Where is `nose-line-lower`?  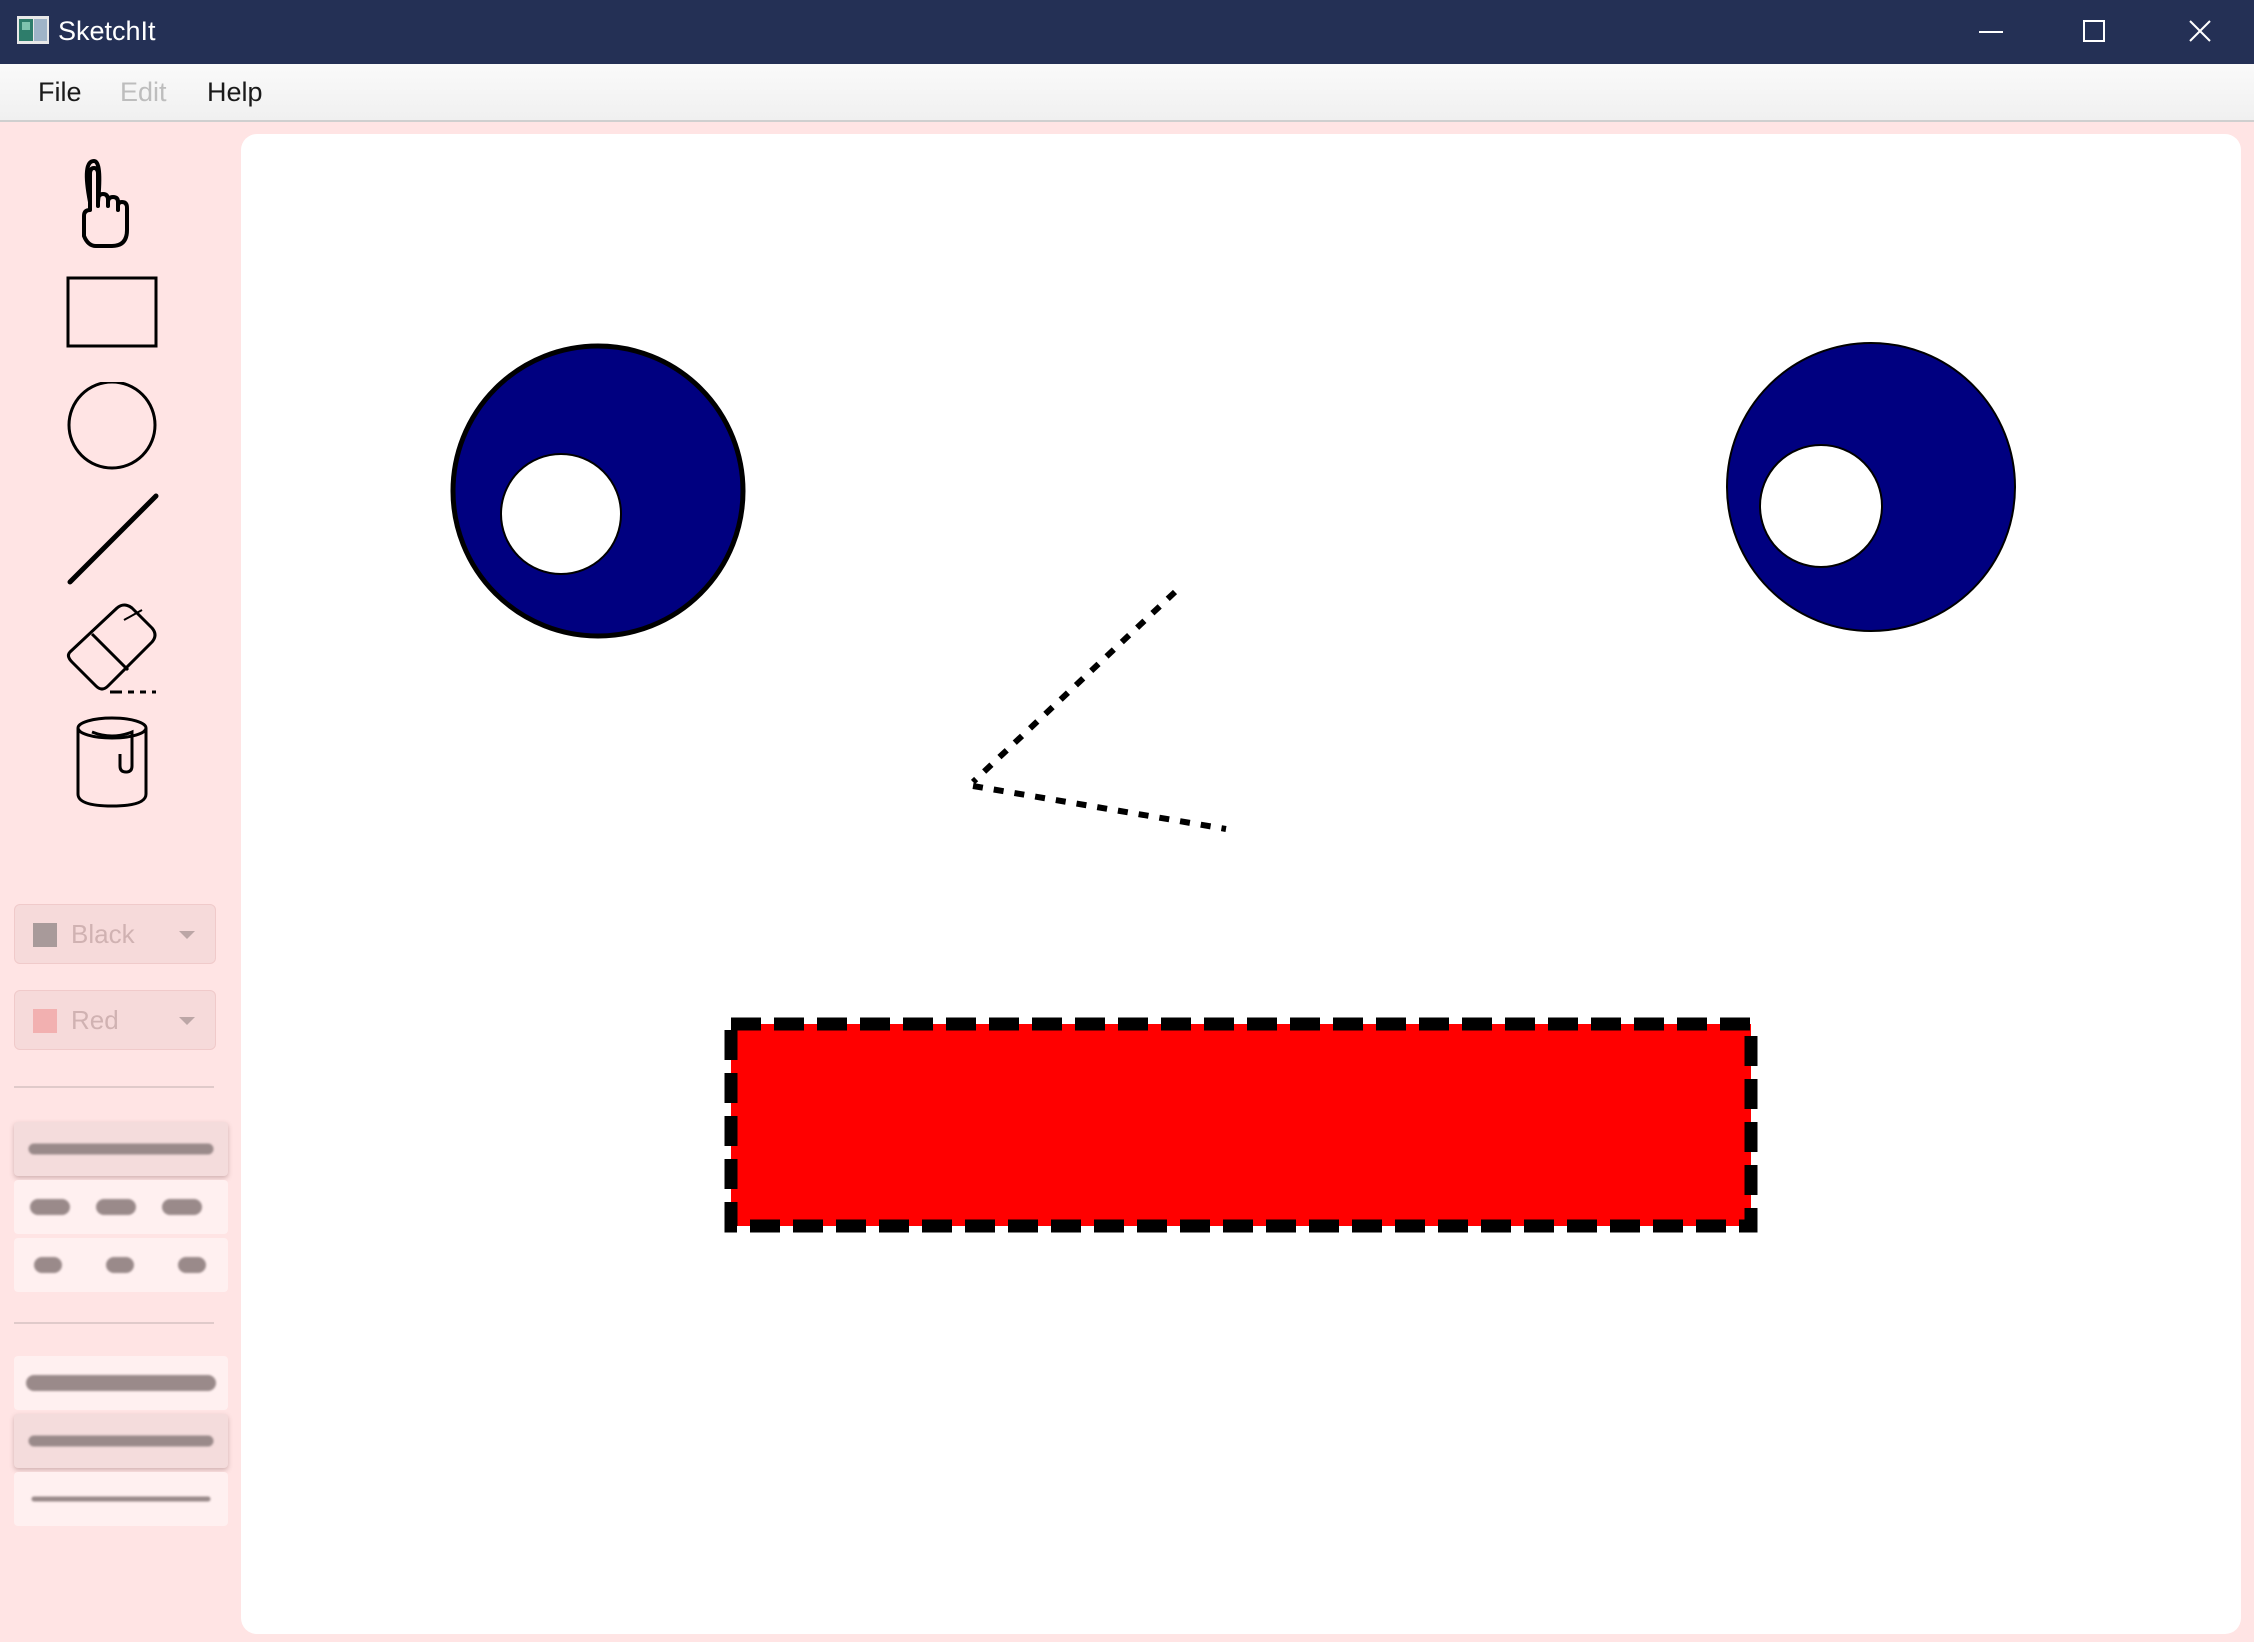
nose-line-lower is located at coordinates (1099, 807).